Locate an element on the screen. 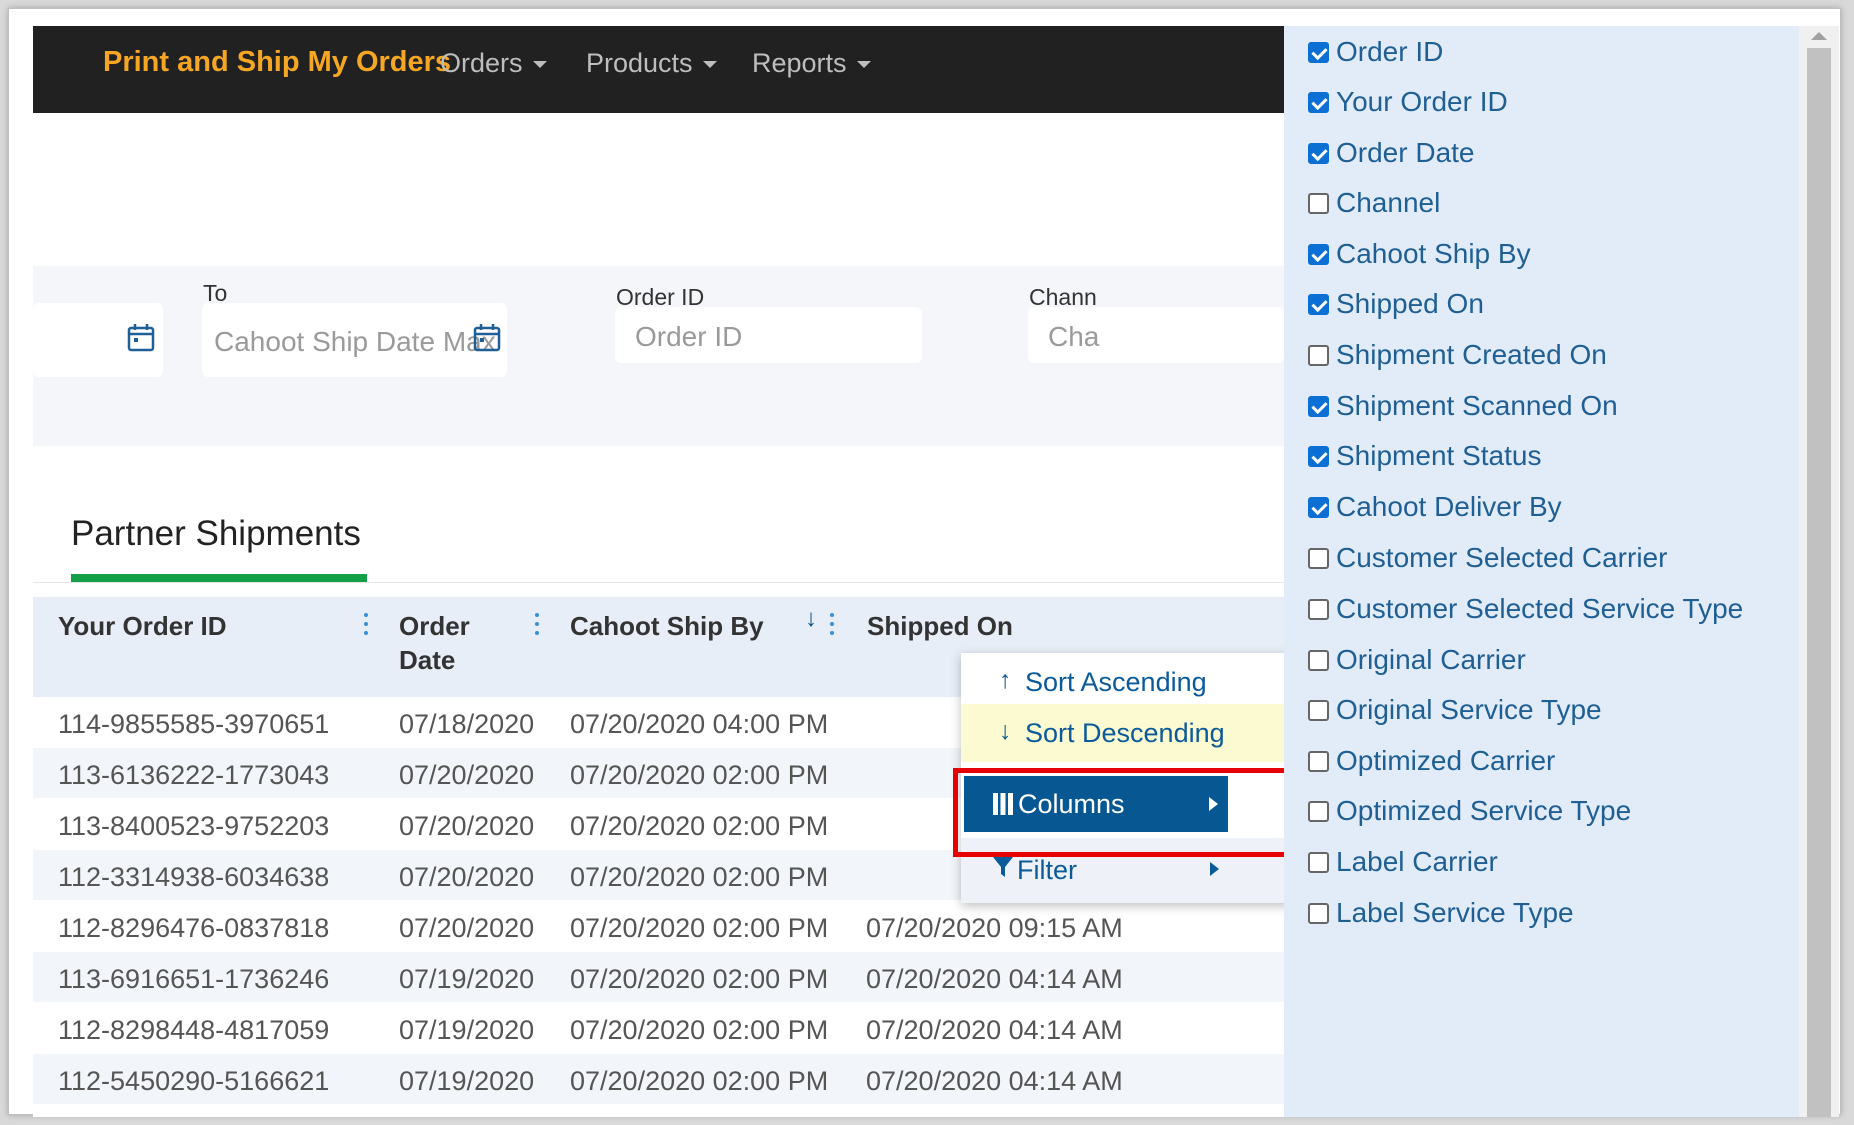  nav-products-label: Products is located at coordinates (639, 63).